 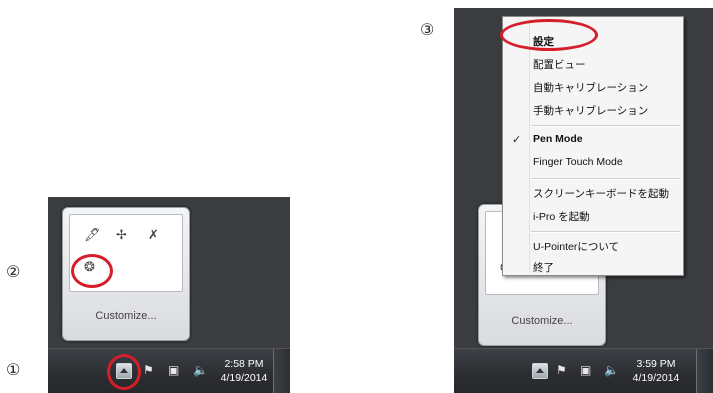 I want to click on show-hidden-icons-arrow, so click(x=540, y=371).